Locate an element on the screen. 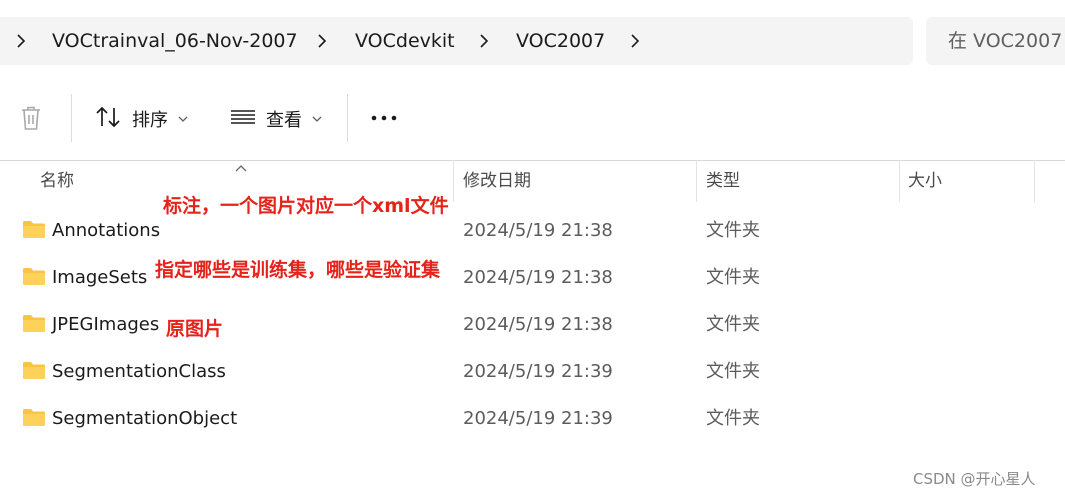 This screenshot has height=497, width=1065. annotation-note-imagesets: 指定哪些是训练集，哪些是验证集 is located at coordinates (298, 270).